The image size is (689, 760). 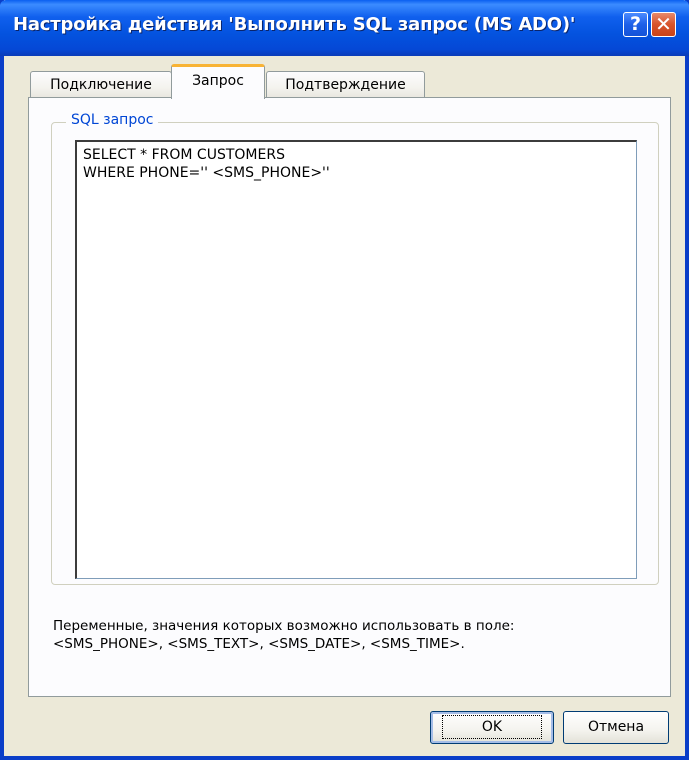 What do you see at coordinates (663, 24) in the screenshot?
I see `close-icon: ✕` at bounding box center [663, 24].